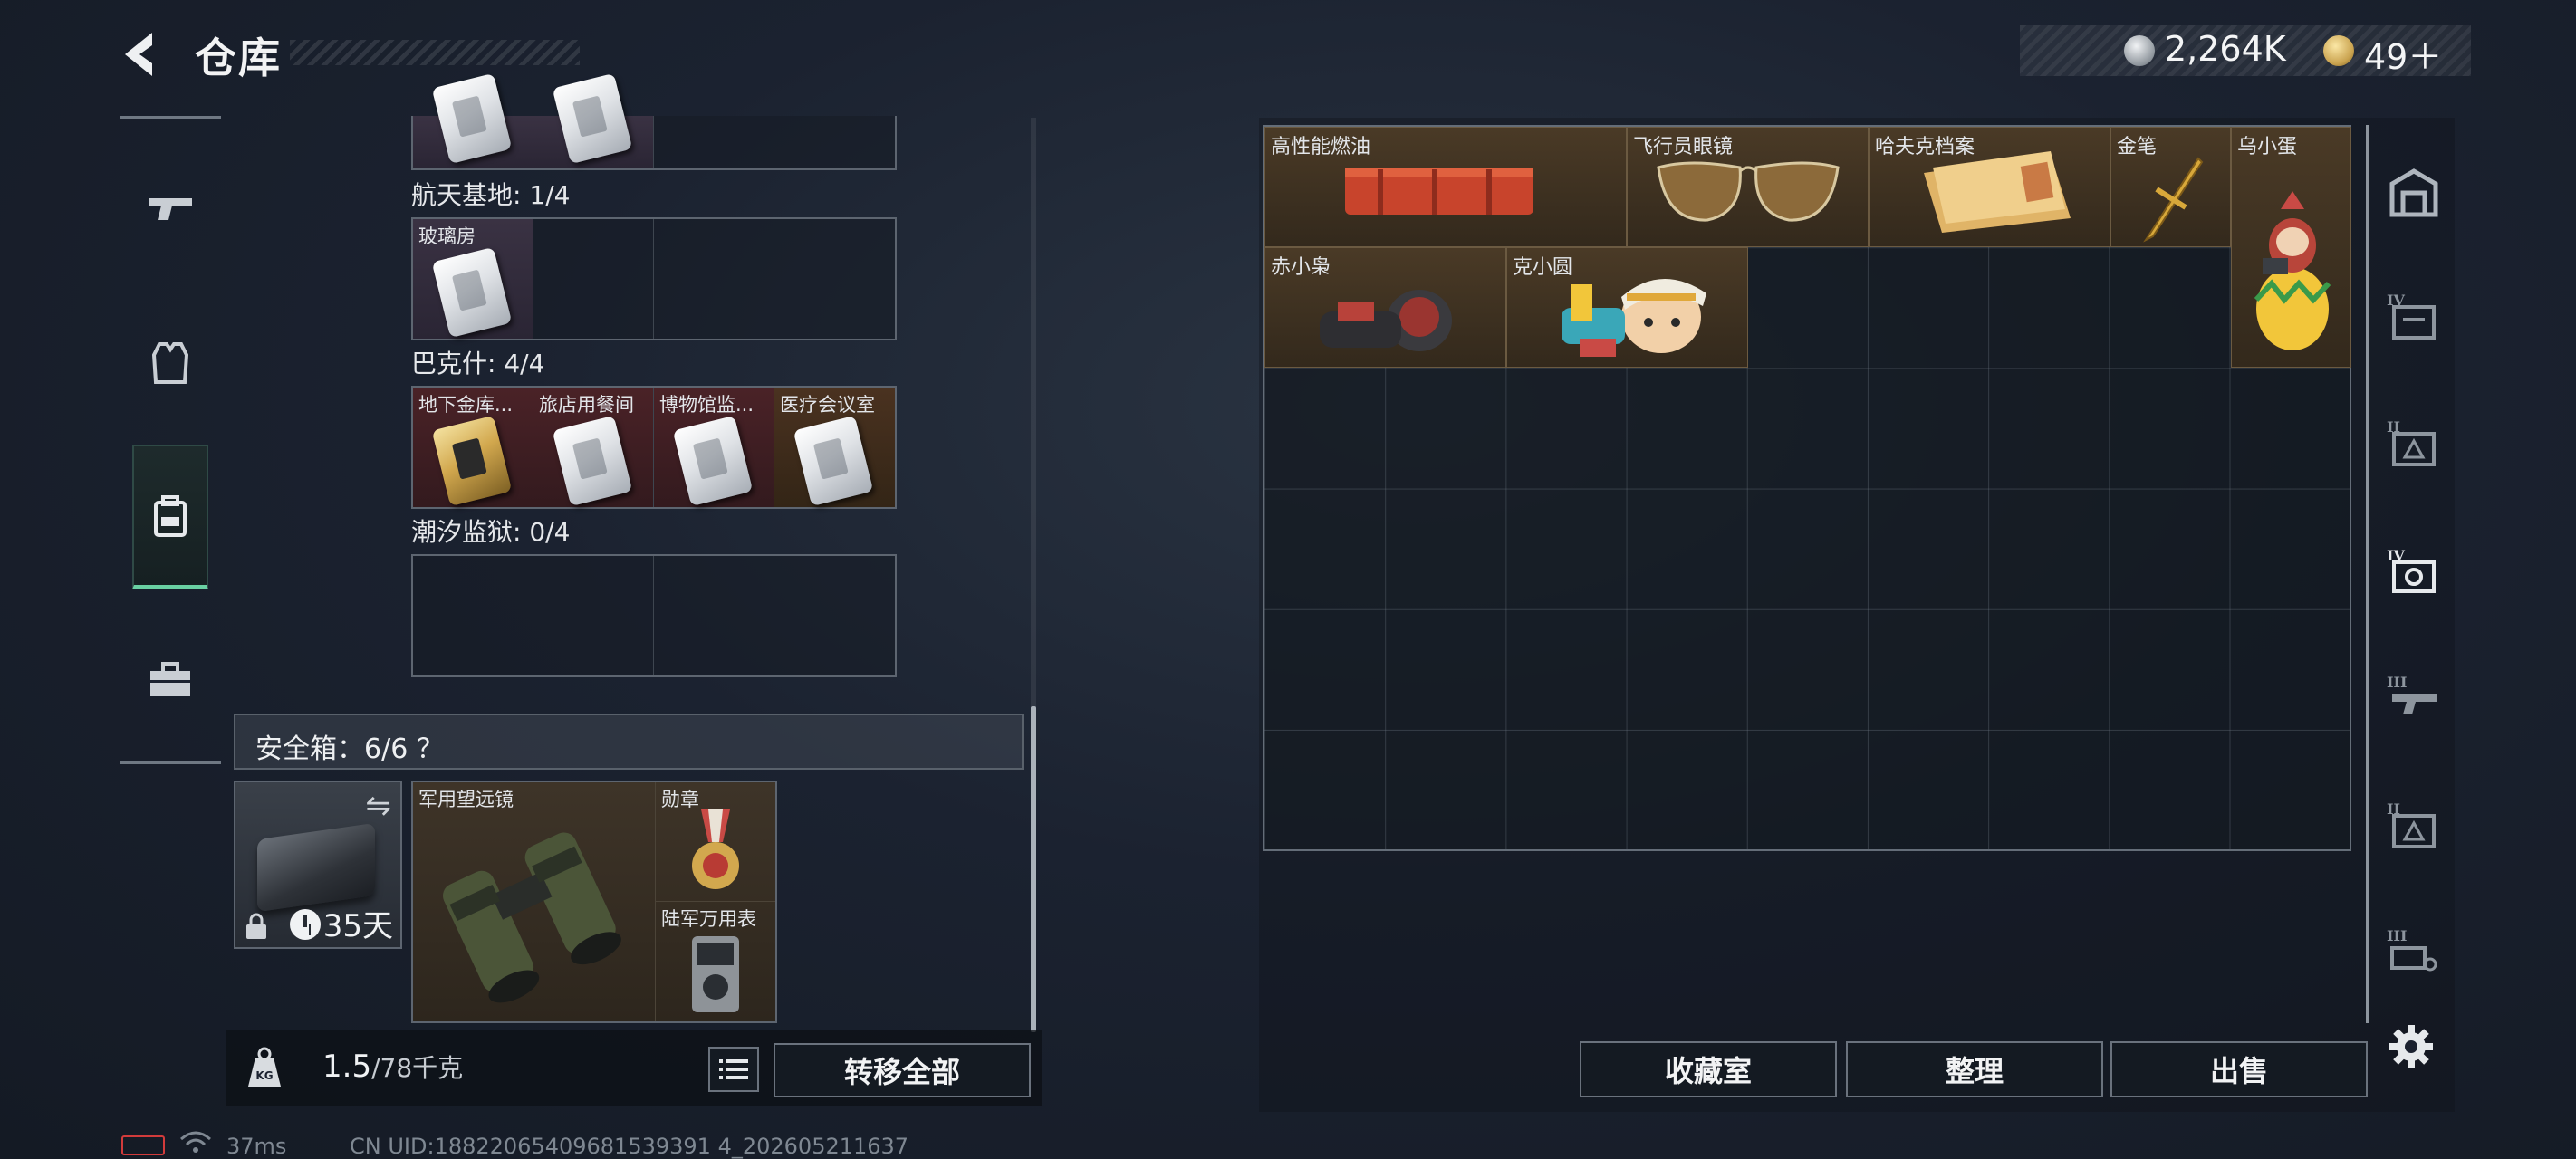 This screenshot has width=2576, height=1159. I want to click on storage-filter-column: IV II IV III II III, so click(2409, 574).